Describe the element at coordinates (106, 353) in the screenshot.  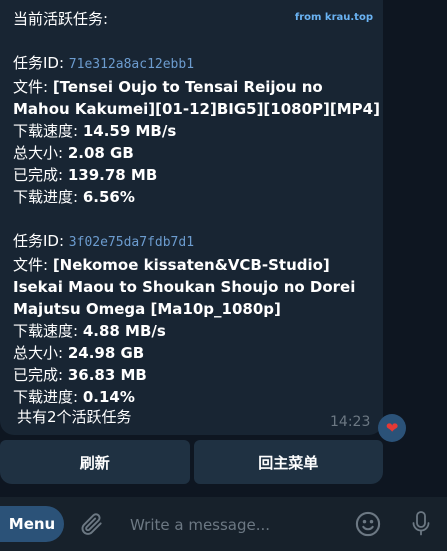
I see `task-size-value: 24.98 GB` at that location.